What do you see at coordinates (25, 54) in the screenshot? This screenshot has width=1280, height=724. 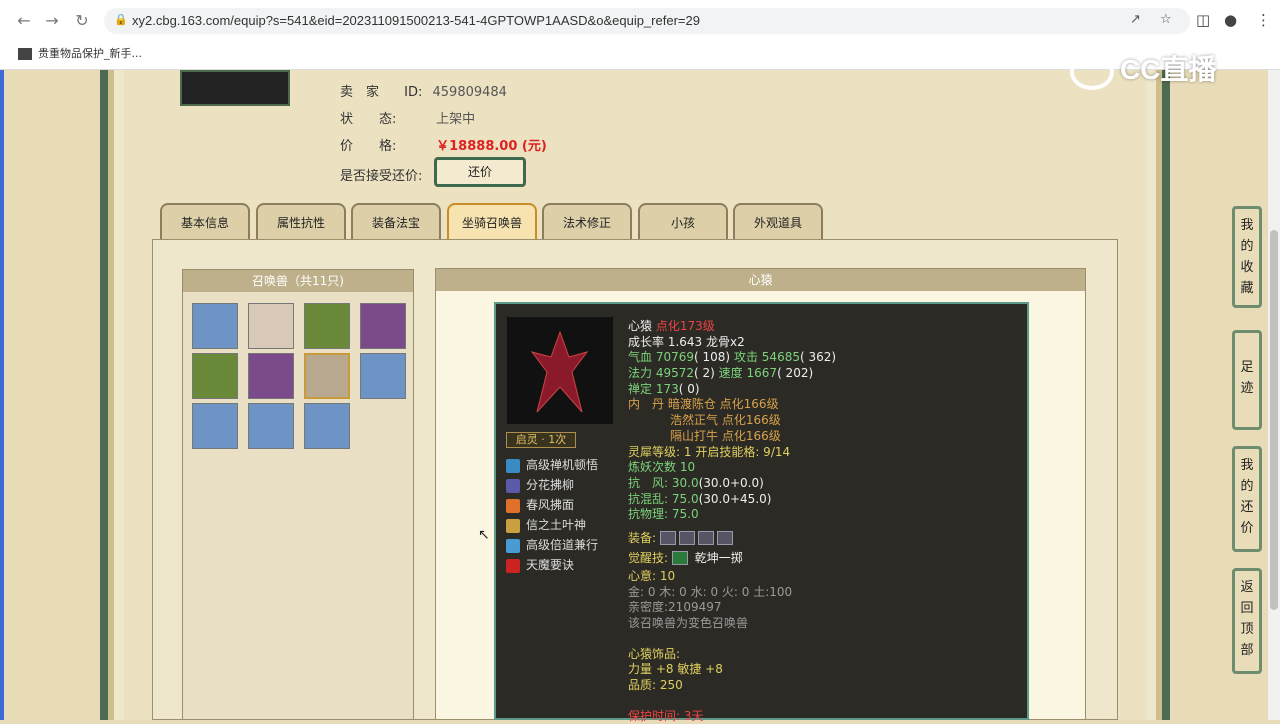 I see `bookmark-favicon-icon` at bounding box center [25, 54].